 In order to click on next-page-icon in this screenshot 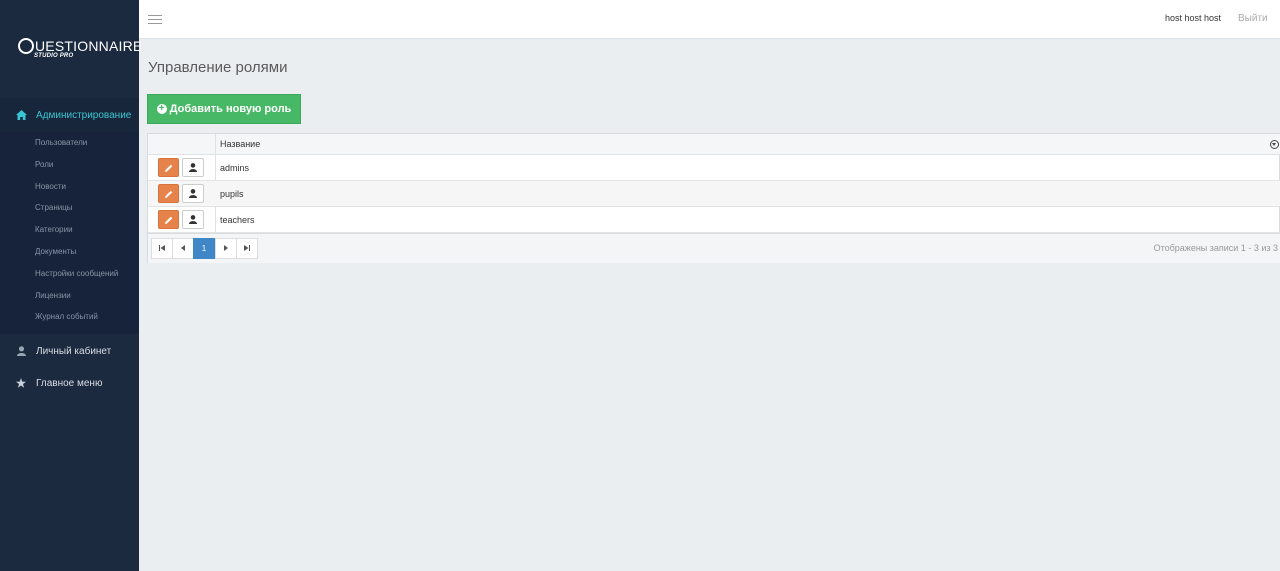, I will do `click(226, 248)`.